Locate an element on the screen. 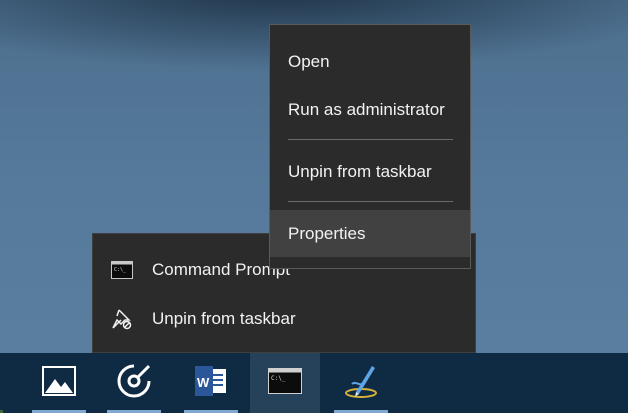 This screenshot has width=628, height=413. taskbar-app-command-prompt: C:\_ is located at coordinates (285, 383).